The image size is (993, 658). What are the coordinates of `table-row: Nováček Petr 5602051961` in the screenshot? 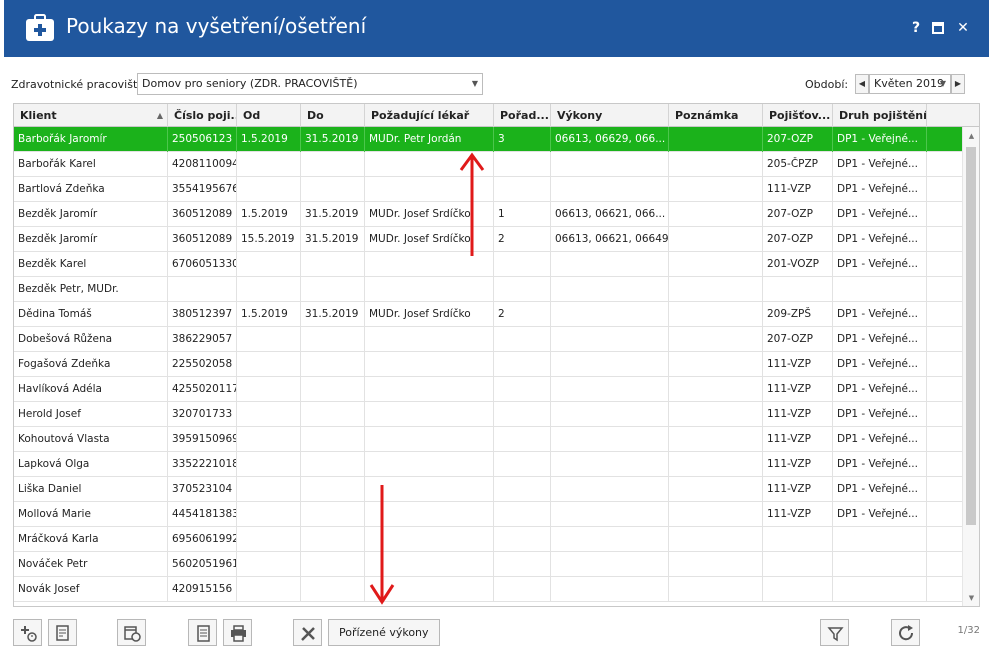 It's located at (496, 564).